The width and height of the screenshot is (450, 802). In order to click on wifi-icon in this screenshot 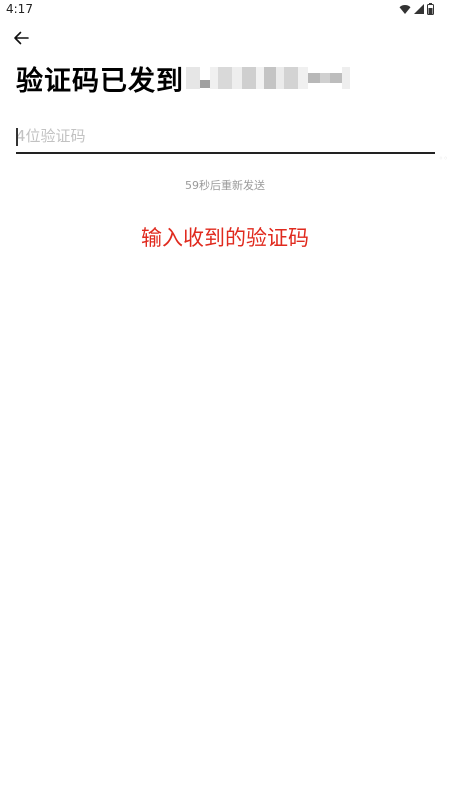, I will do `click(405, 9)`.